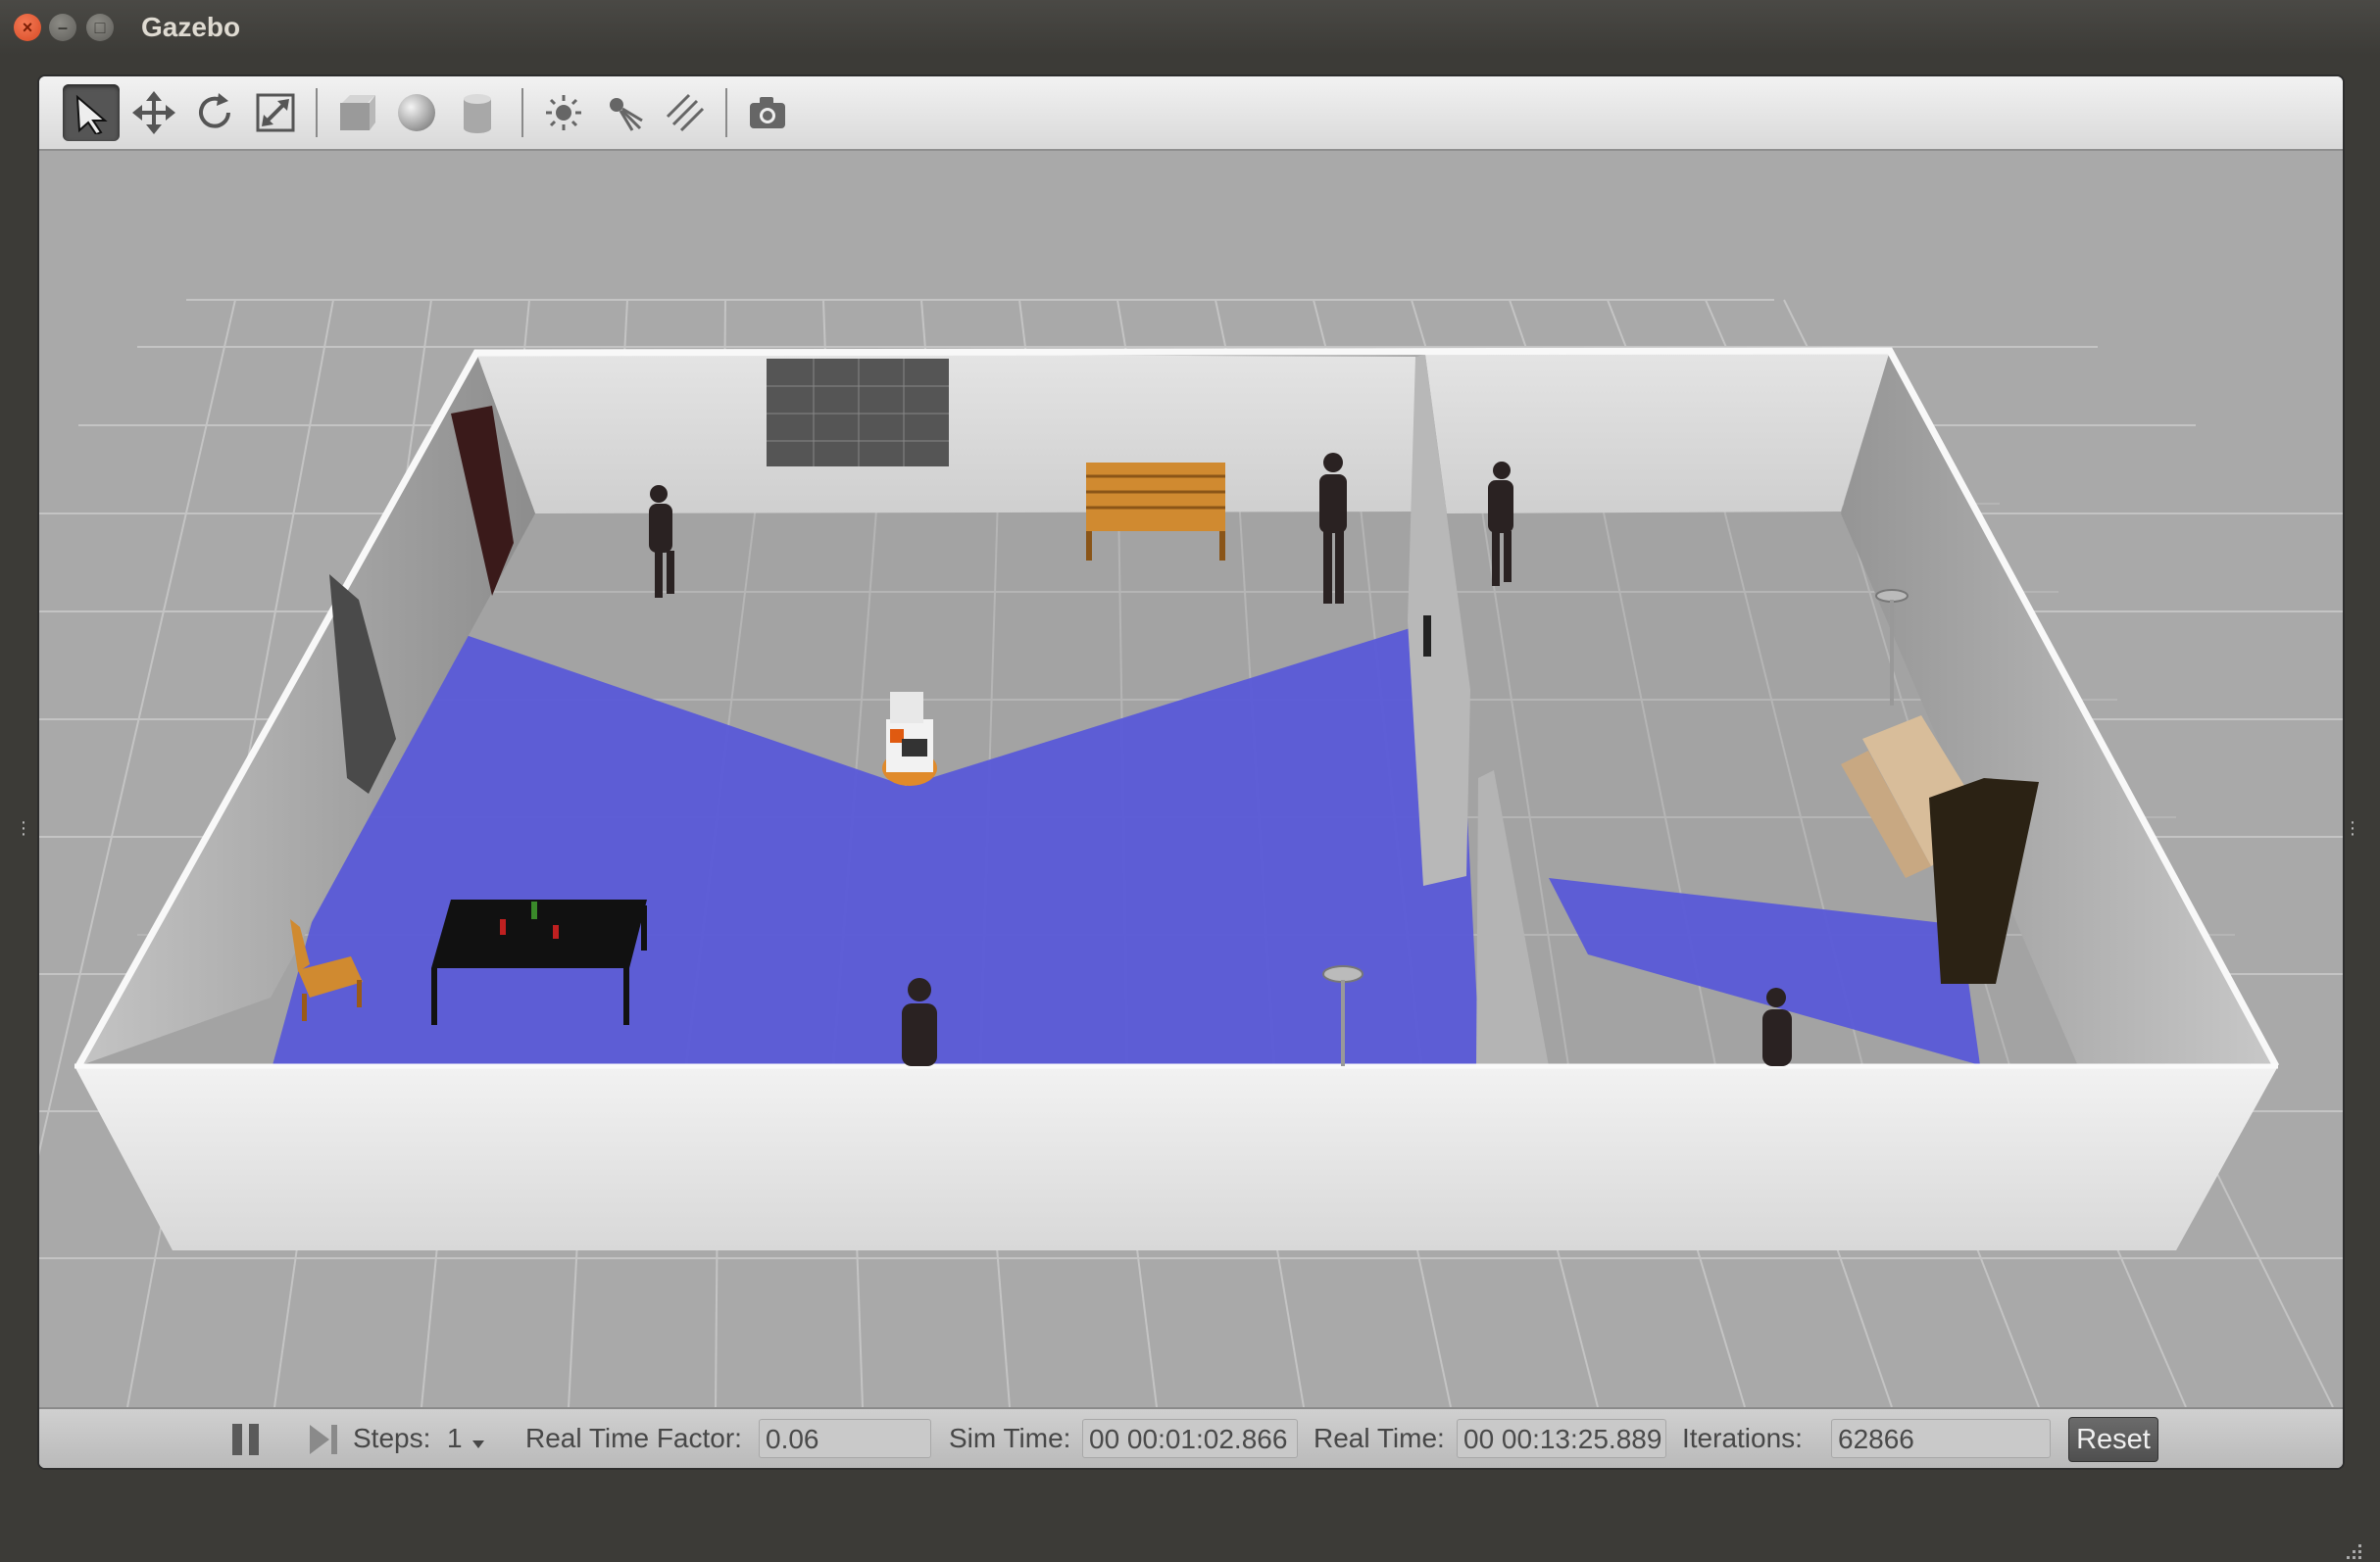 This screenshot has height=1562, width=2380. Describe the element at coordinates (478, 1444) in the screenshot. I see `steps-dropdown-icon` at that location.